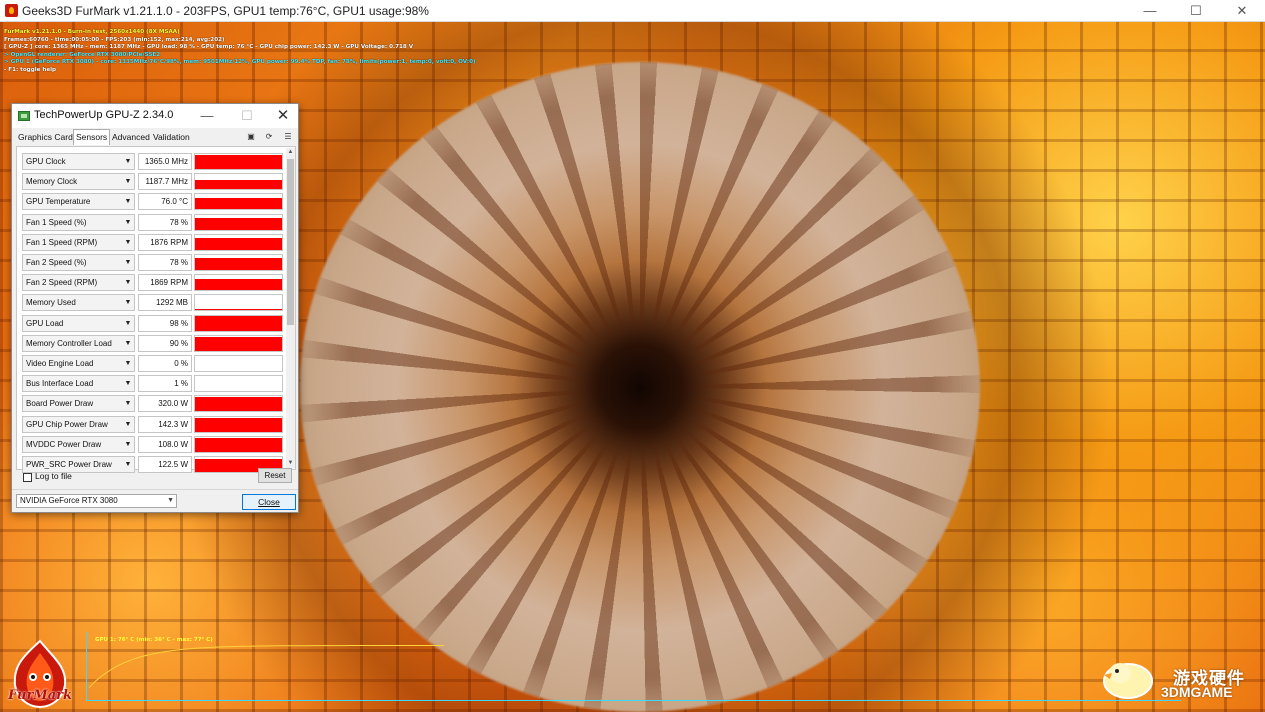 This screenshot has width=1265, height=712. I want to click on sensor-name-dropdown: GPU Temperature ▼, so click(78, 202).